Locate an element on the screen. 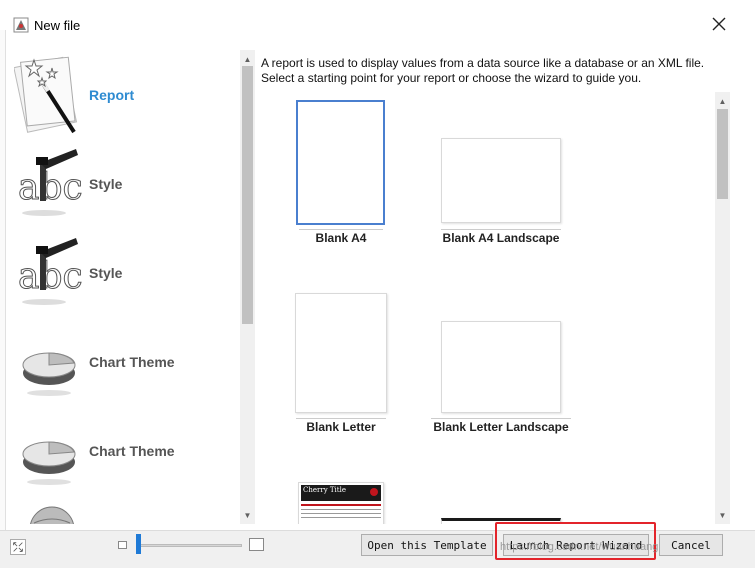 This screenshot has height=568, width=755. template-thumbnail: Cherry Title is located at coordinates (341, 503).